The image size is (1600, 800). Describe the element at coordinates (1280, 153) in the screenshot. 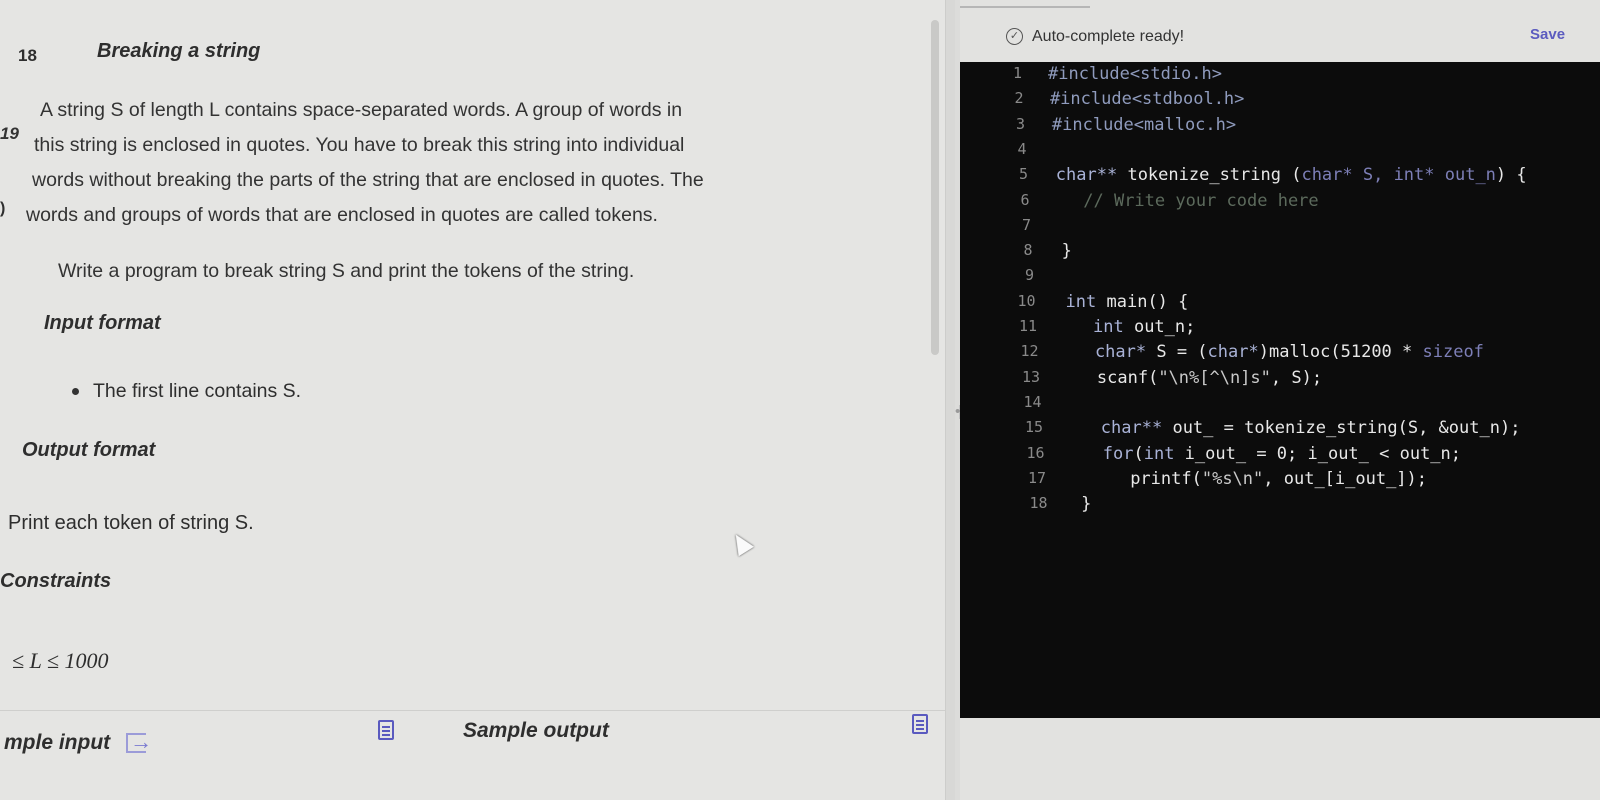

I see `code-line: 4` at that location.